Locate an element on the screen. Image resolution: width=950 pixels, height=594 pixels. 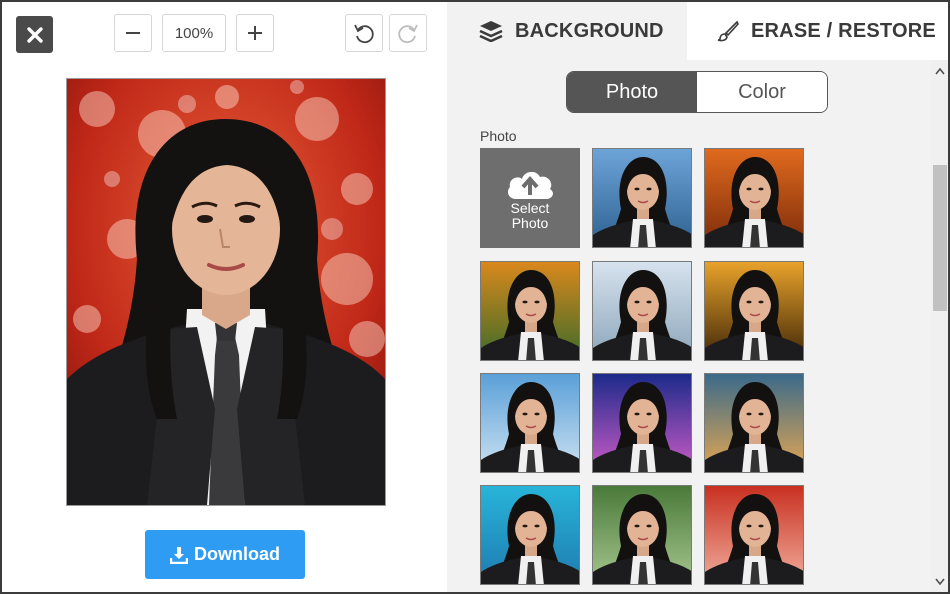
background-type-toggle: Photo Color is located at coordinates (697, 92).